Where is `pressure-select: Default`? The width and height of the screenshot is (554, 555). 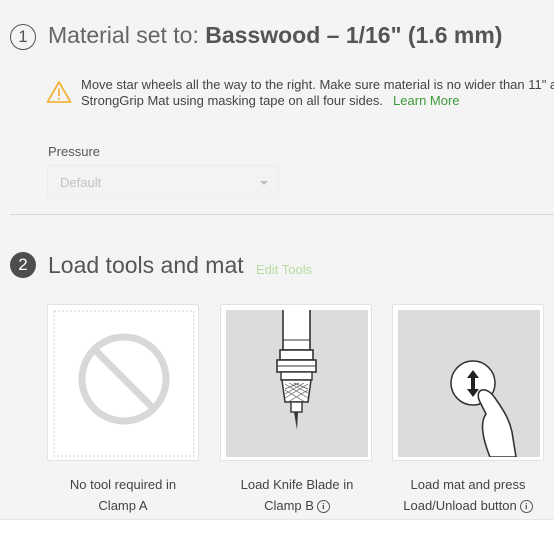 pressure-select: Default is located at coordinates (163, 182).